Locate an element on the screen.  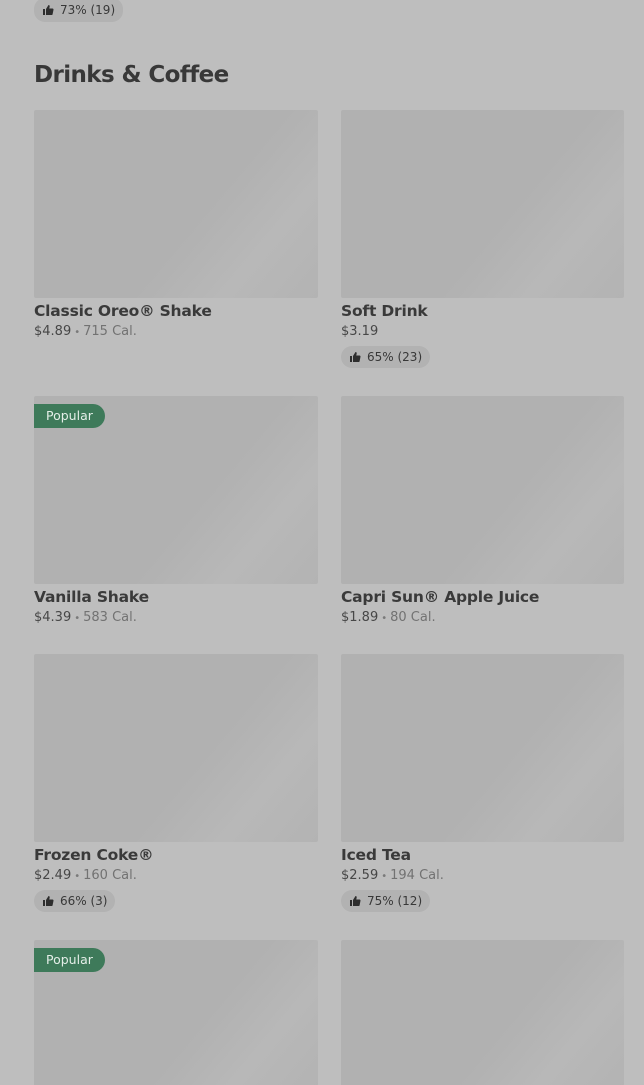
rating-badge: 75% (12) is located at coordinates (386, 901).